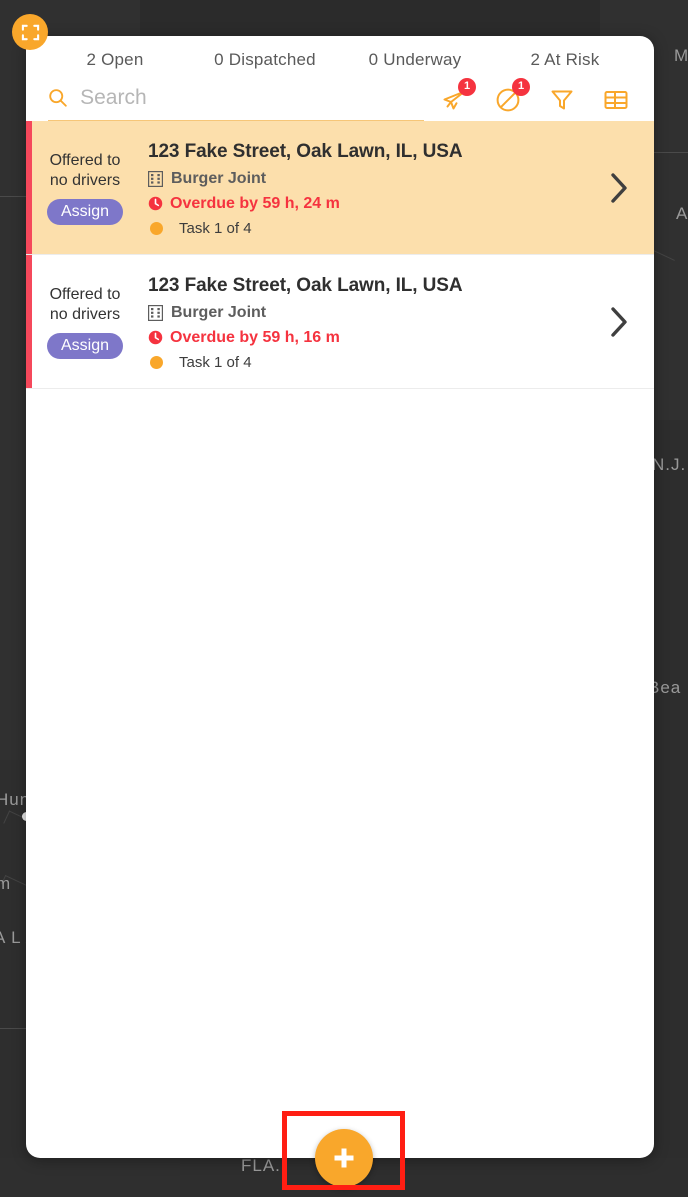 The height and width of the screenshot is (1197, 688). I want to click on send-plane-button: 1, so click(457, 96).